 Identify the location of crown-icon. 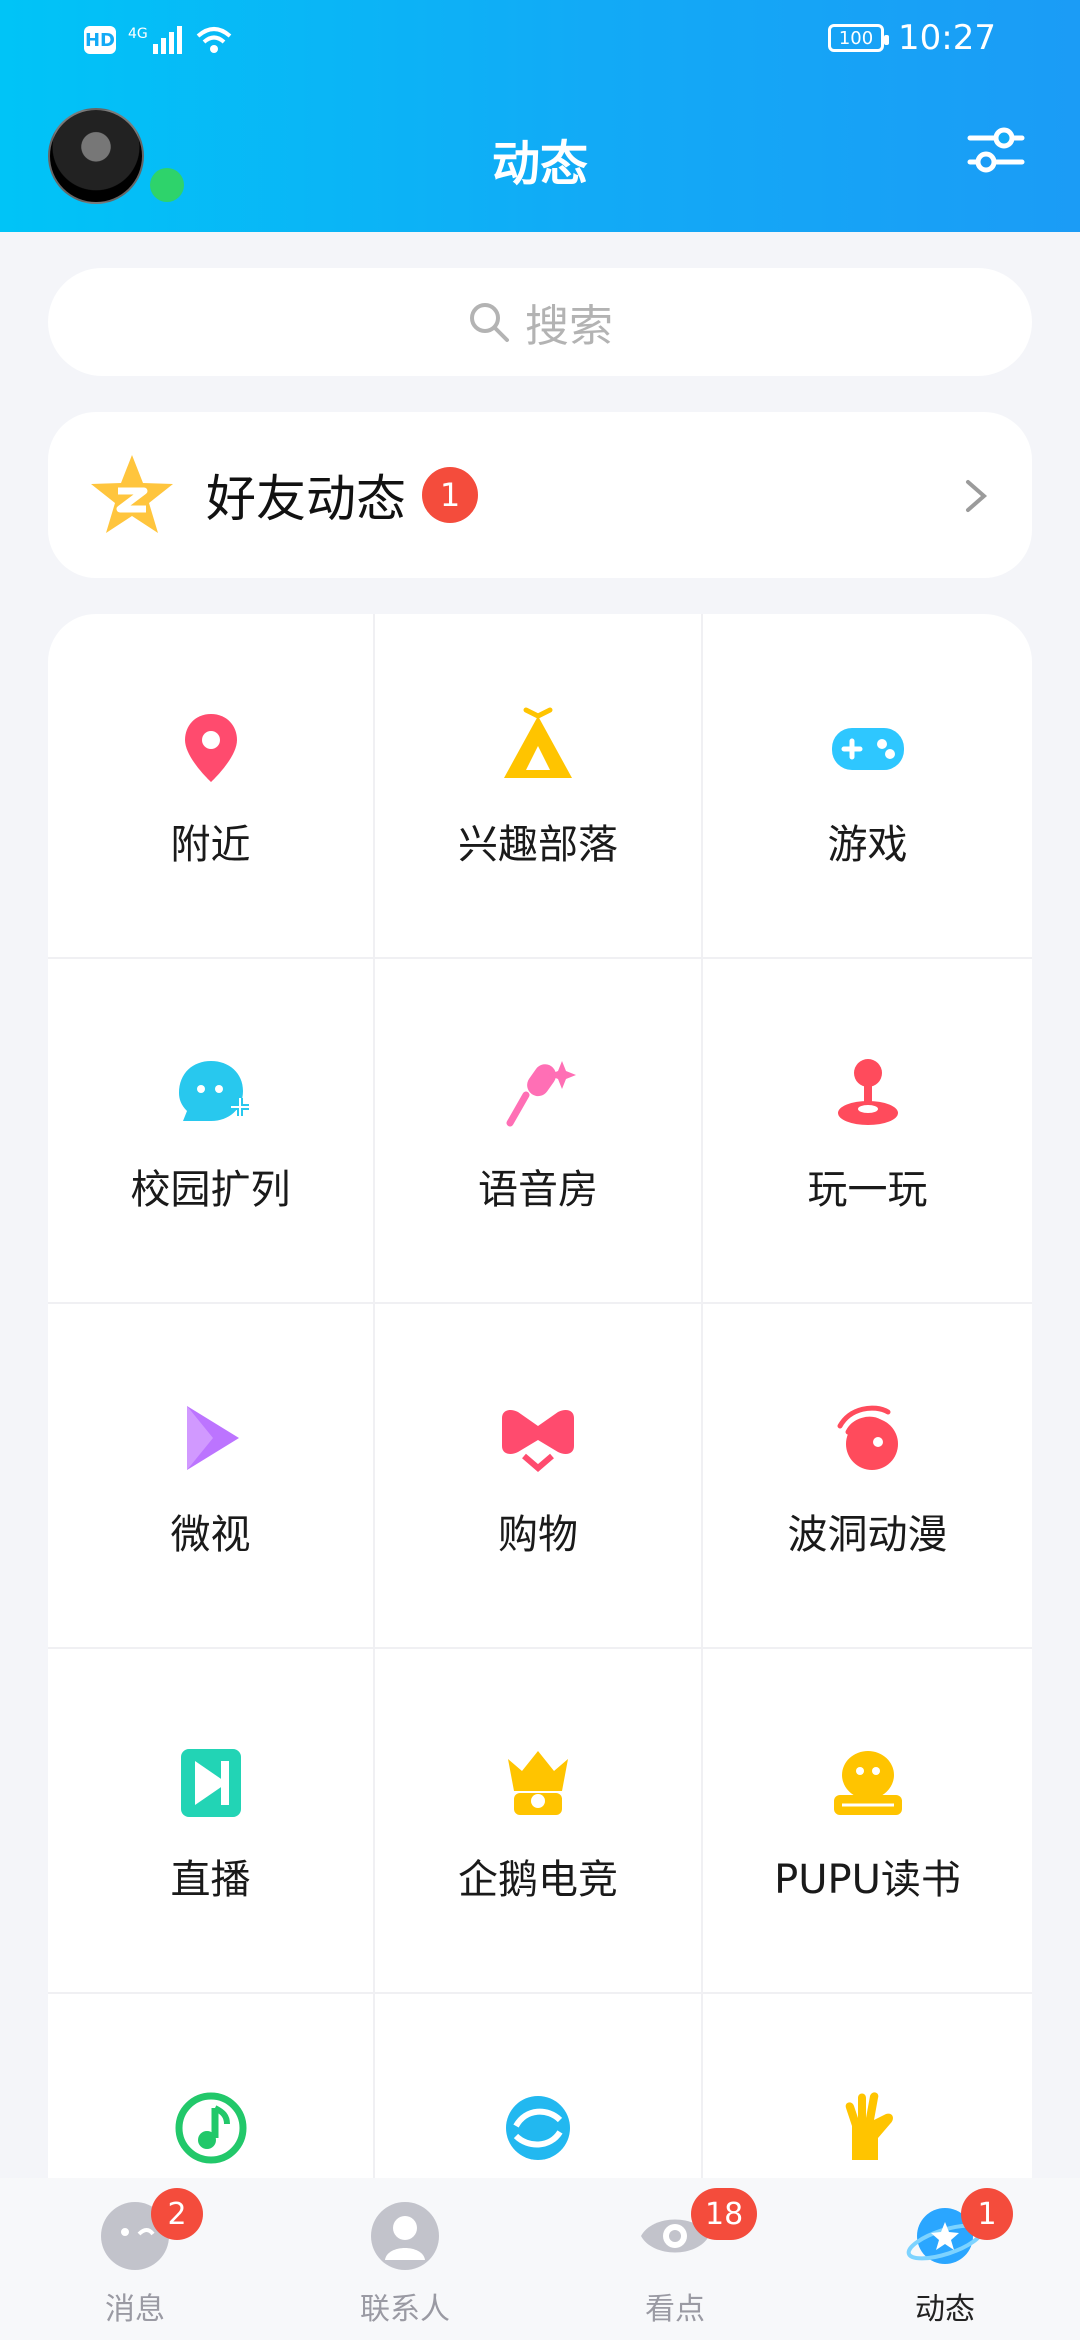
(538, 1783).